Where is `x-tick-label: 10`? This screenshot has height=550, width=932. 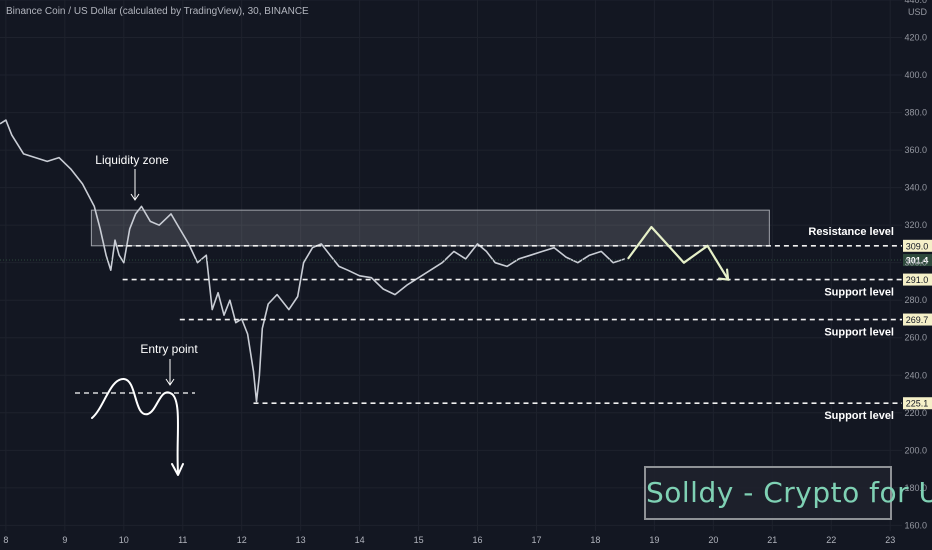
x-tick-label: 10 is located at coordinates (124, 540).